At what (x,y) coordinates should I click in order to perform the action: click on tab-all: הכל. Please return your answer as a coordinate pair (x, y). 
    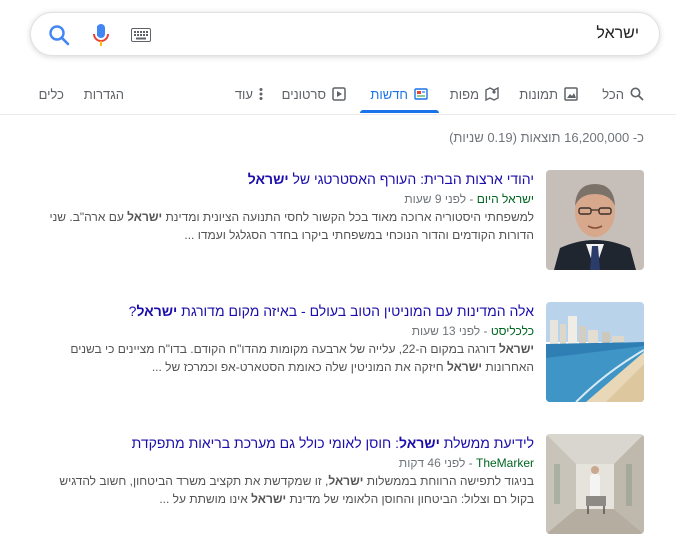
    Looking at the image, I should click on (623, 94).